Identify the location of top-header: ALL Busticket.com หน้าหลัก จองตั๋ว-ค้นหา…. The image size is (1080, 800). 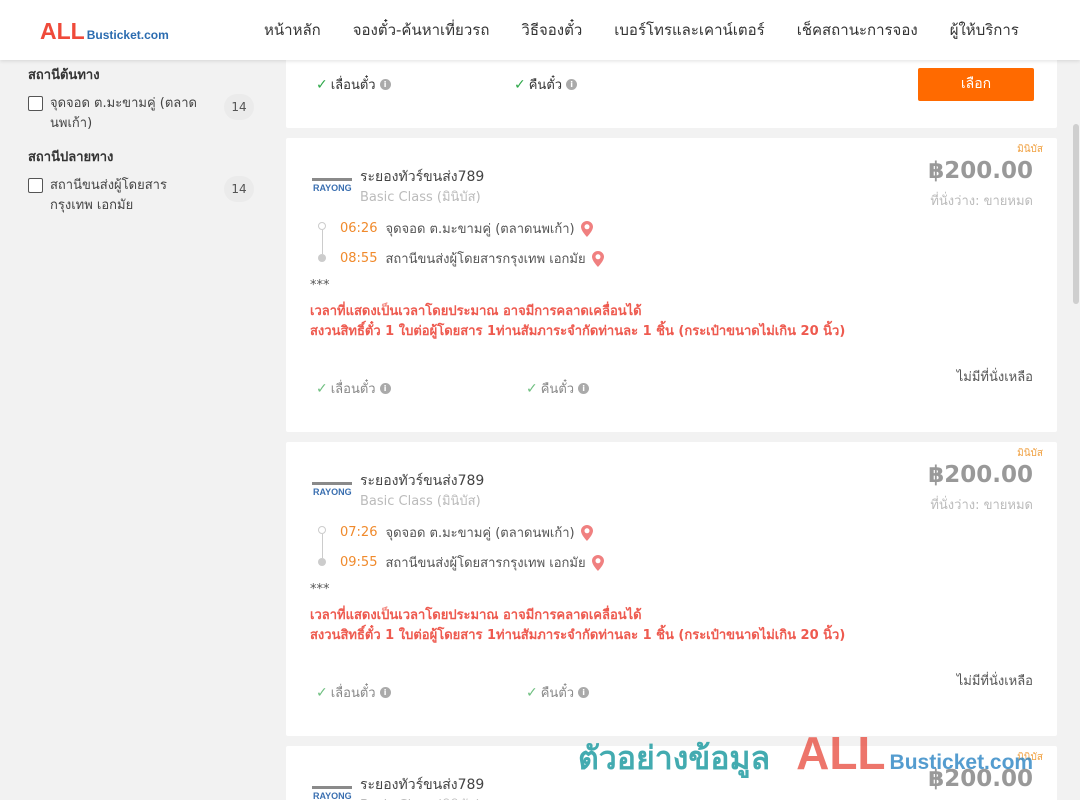
(540, 30).